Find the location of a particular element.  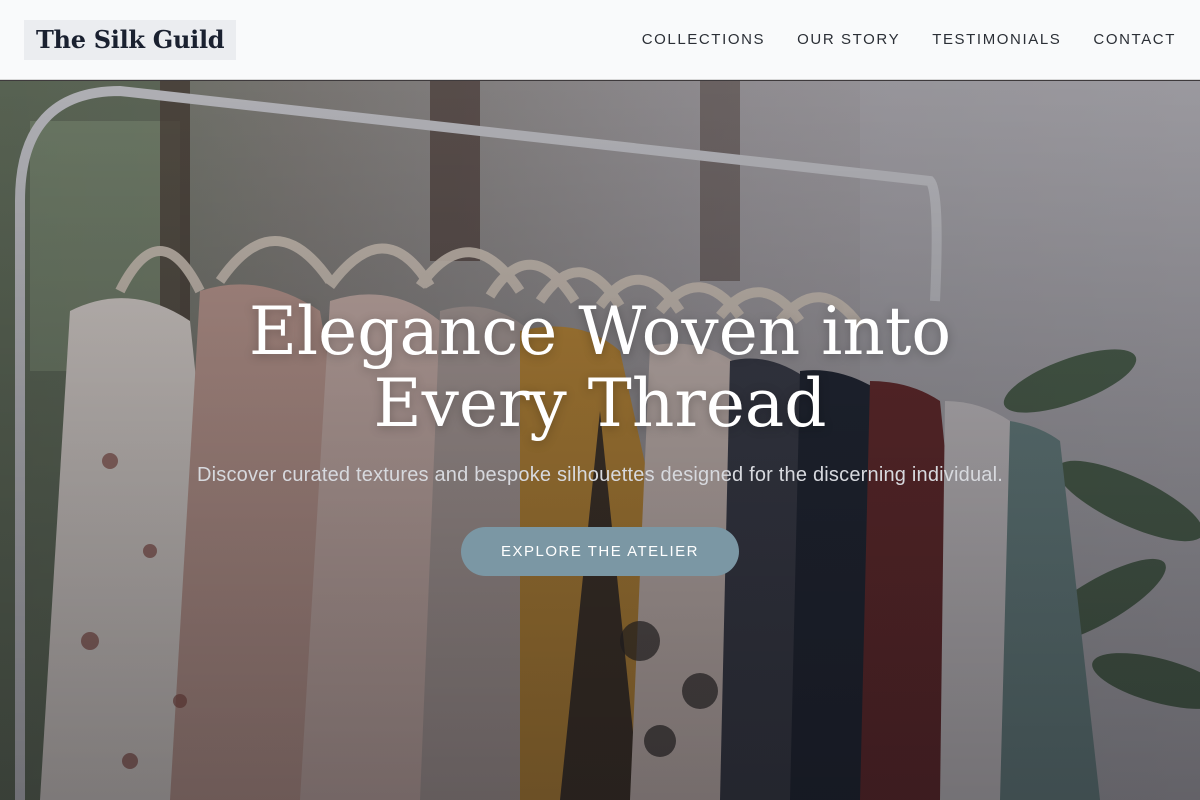

explore-atelier-button: EXPLORE THE ATELIER is located at coordinates (599, 551).